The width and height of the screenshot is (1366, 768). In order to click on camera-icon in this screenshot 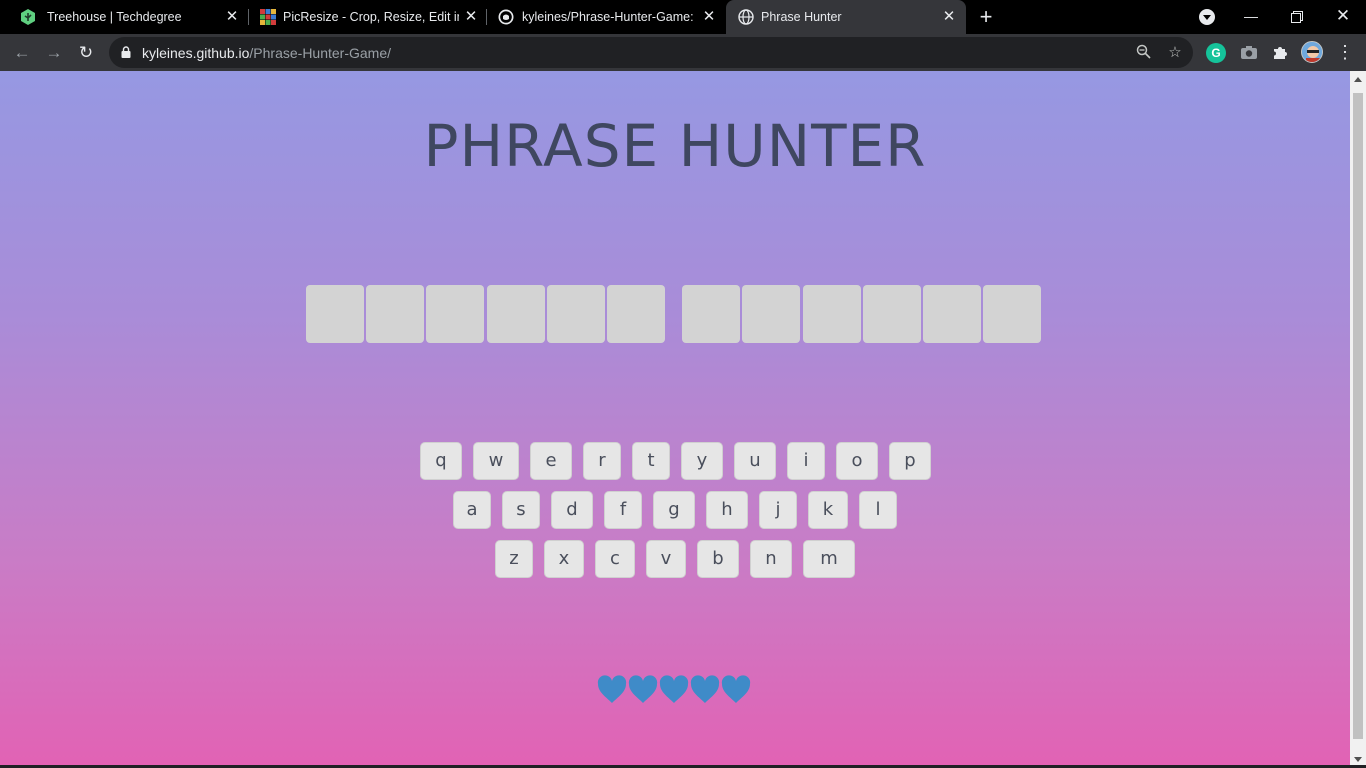, I will do `click(1249, 53)`.